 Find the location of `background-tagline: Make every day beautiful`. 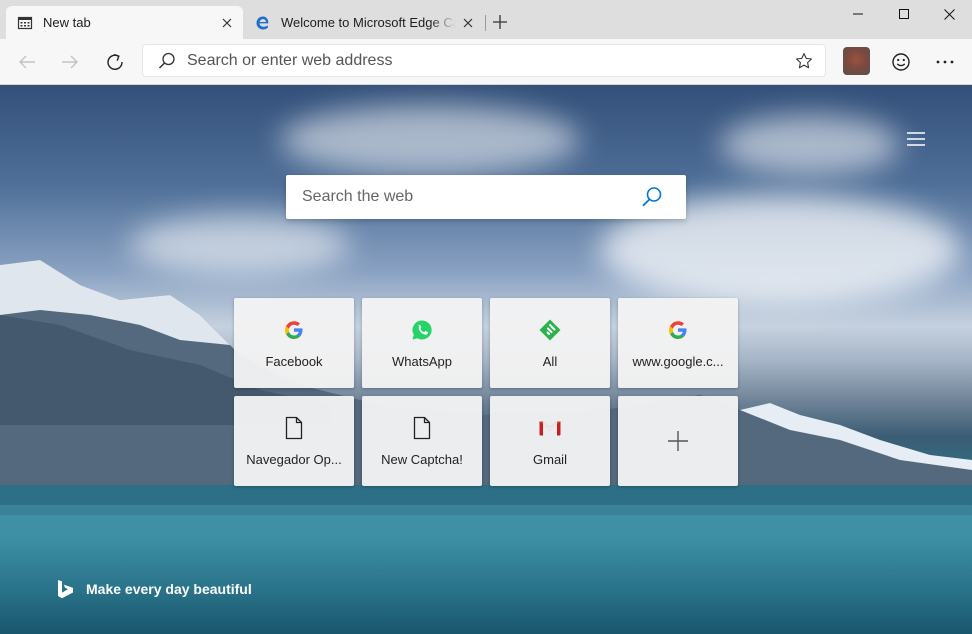

background-tagline: Make every day beautiful is located at coordinates (169, 589).